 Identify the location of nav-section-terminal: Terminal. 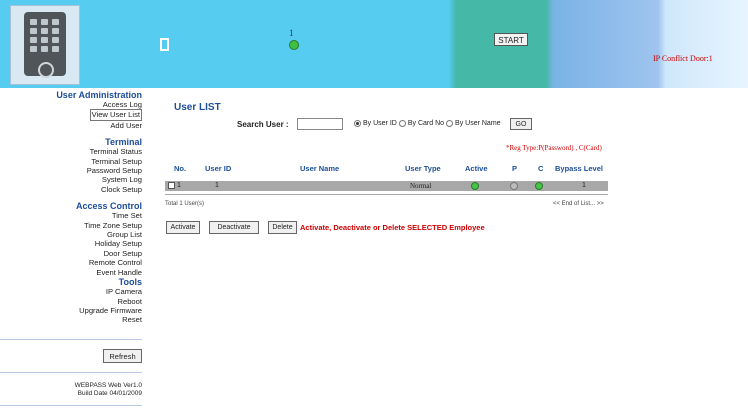
(123, 142).